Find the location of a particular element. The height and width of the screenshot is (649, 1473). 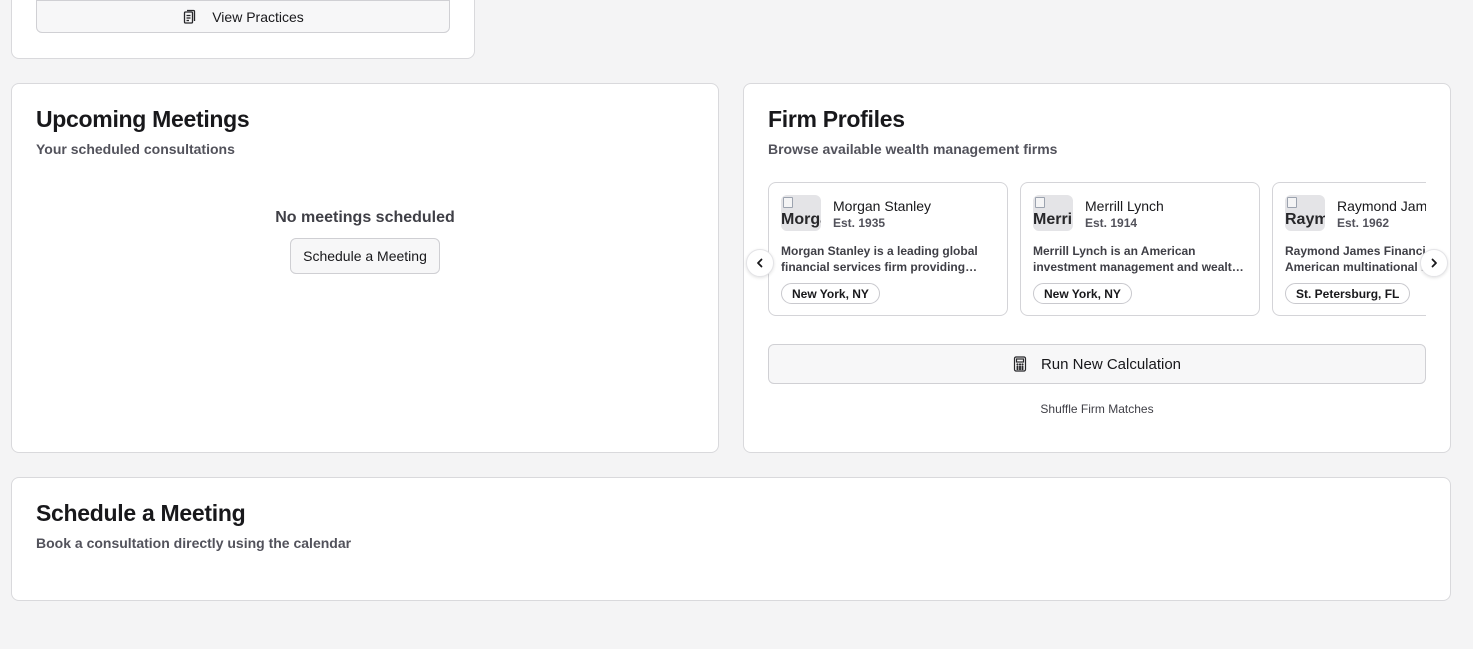

firm-logo: Morgan Stanley is located at coordinates (801, 213).